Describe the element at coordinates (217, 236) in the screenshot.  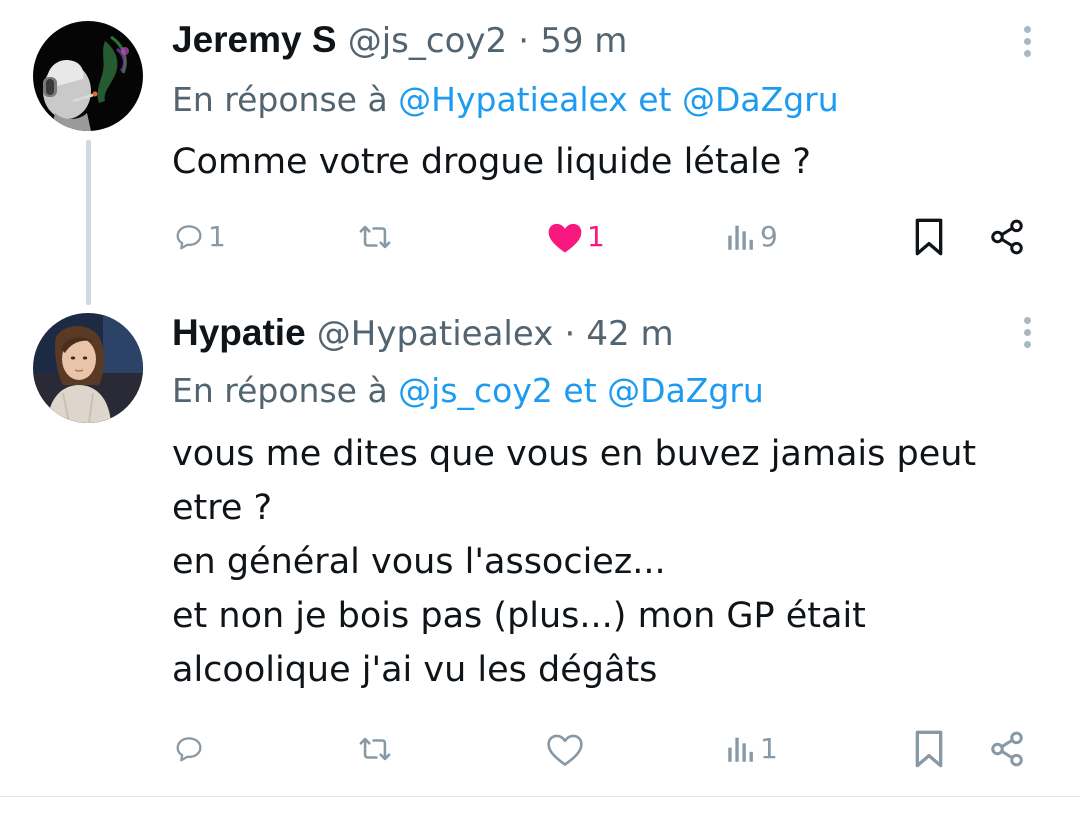
I see `reply-count: 1` at that location.